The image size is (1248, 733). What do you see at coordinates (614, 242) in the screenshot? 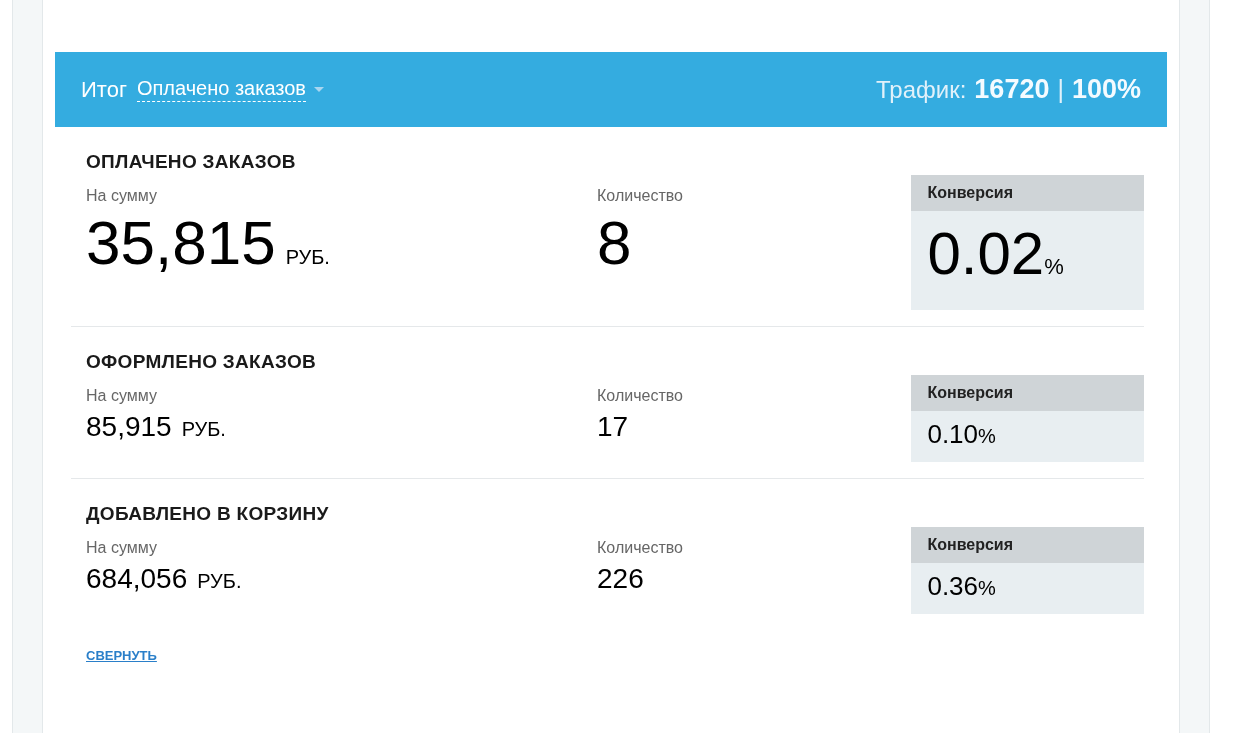
I see `count-value: 8` at bounding box center [614, 242].